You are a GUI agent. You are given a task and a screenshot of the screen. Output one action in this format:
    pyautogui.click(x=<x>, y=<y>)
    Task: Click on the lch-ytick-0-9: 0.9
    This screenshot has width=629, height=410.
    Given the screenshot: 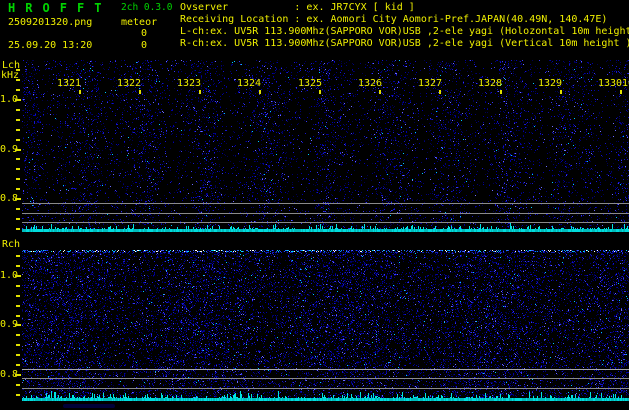 What is the action you would take?
    pyautogui.click(x=9, y=149)
    